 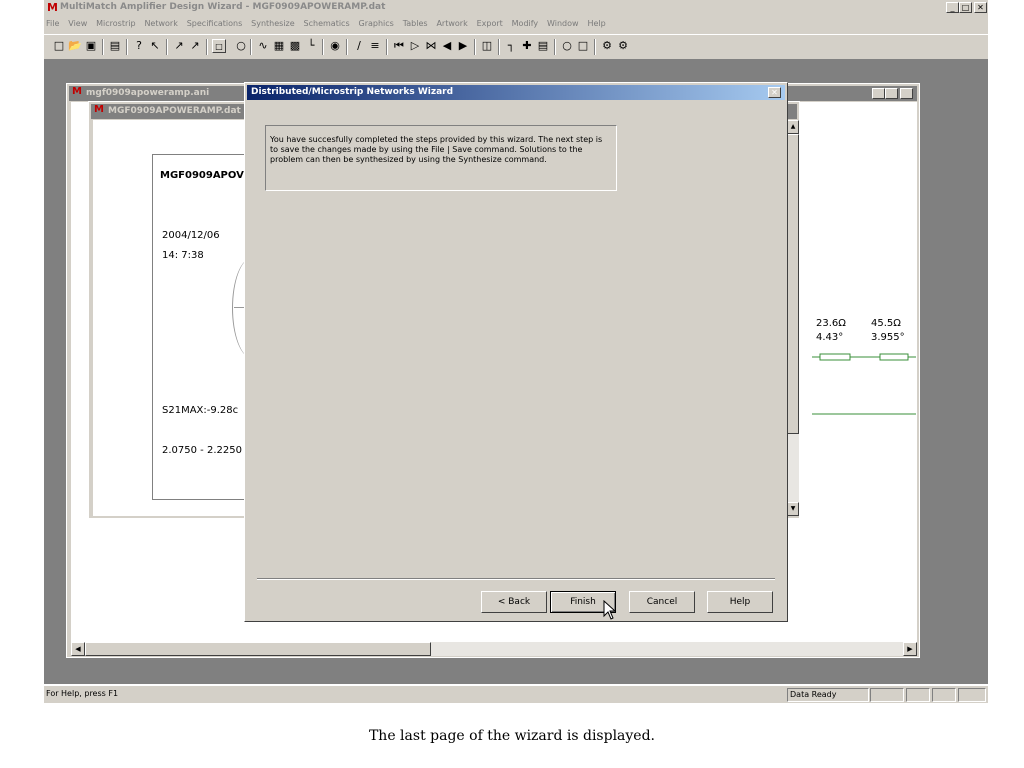 I want to click on prev-icon: ◀, so click(x=447, y=46).